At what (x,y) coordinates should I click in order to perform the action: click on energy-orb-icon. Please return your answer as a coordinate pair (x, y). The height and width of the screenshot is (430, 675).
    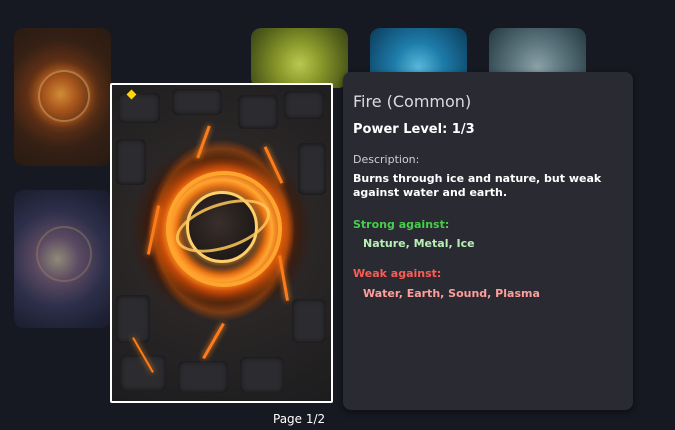
    Looking at the image, I should click on (64, 254).